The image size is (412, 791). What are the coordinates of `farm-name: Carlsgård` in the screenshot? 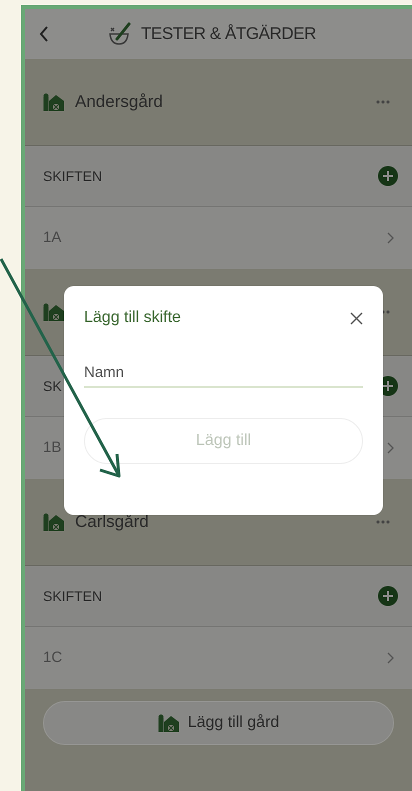 It's located at (112, 522).